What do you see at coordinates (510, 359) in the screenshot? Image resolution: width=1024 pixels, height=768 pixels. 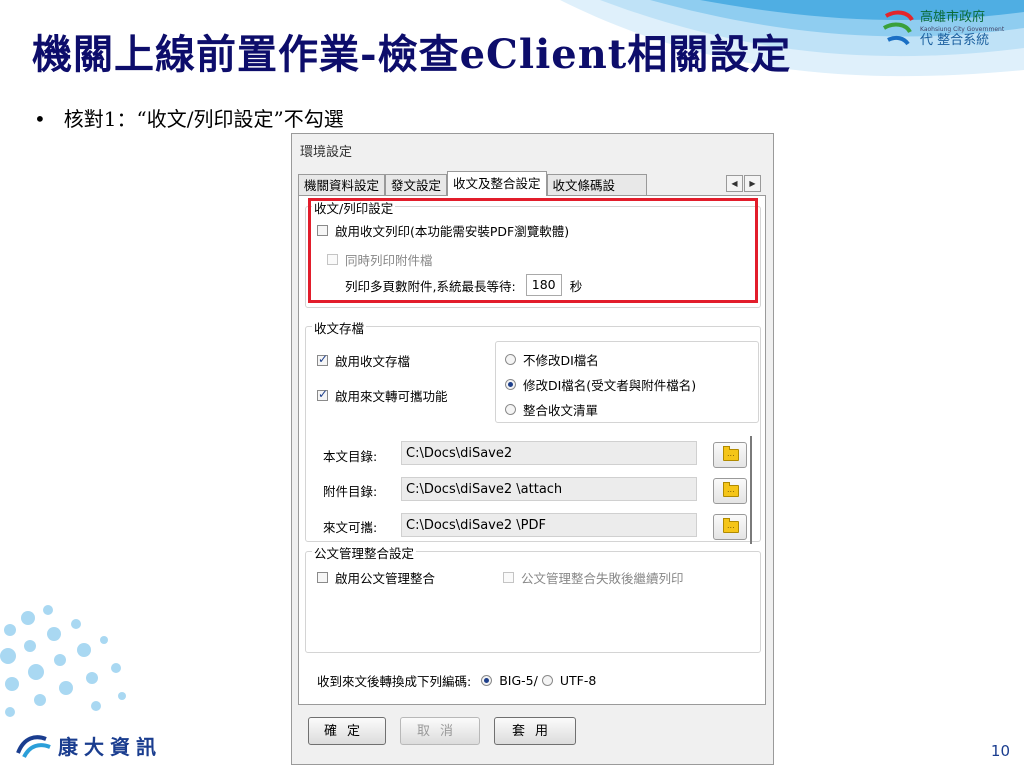 I see `rename-keep-radio` at bounding box center [510, 359].